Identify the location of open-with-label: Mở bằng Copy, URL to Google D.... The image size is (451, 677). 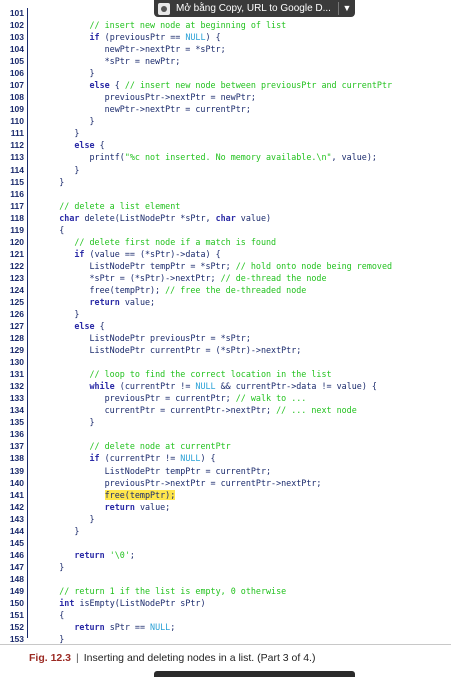
(257, 8).